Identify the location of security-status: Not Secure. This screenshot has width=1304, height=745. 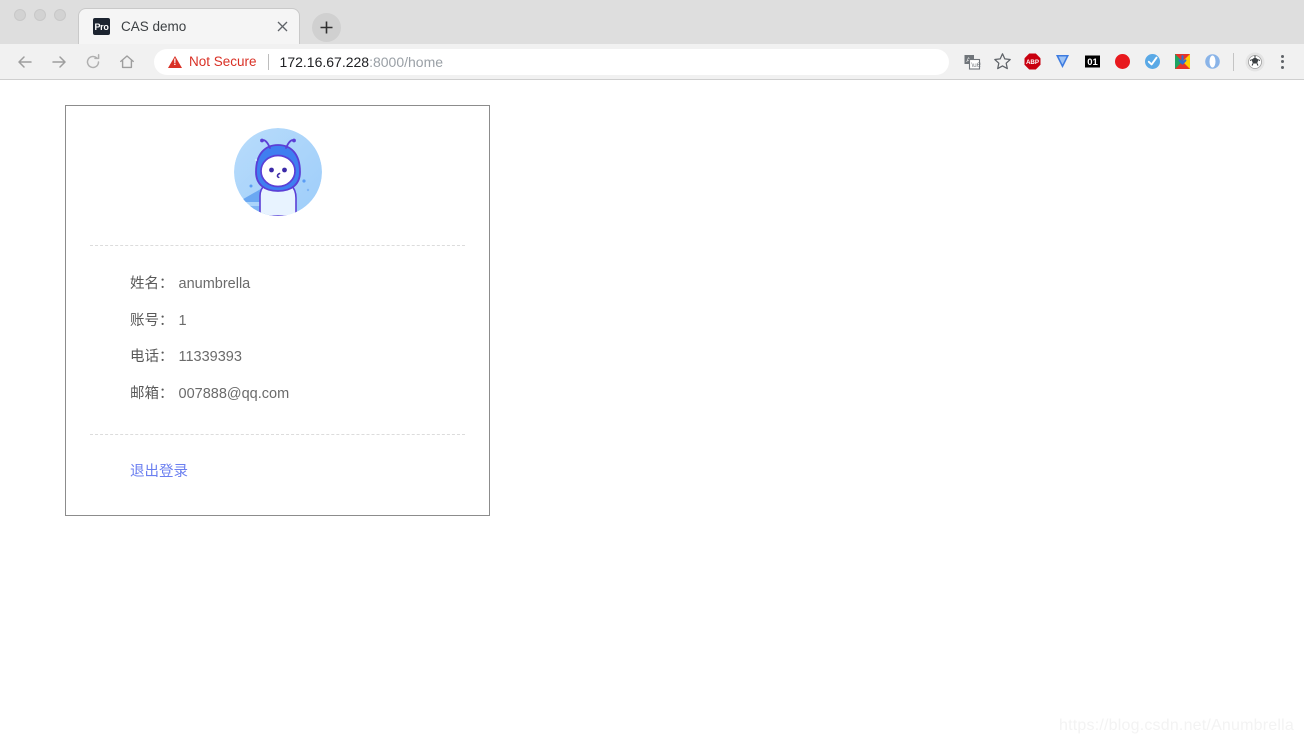
(212, 61).